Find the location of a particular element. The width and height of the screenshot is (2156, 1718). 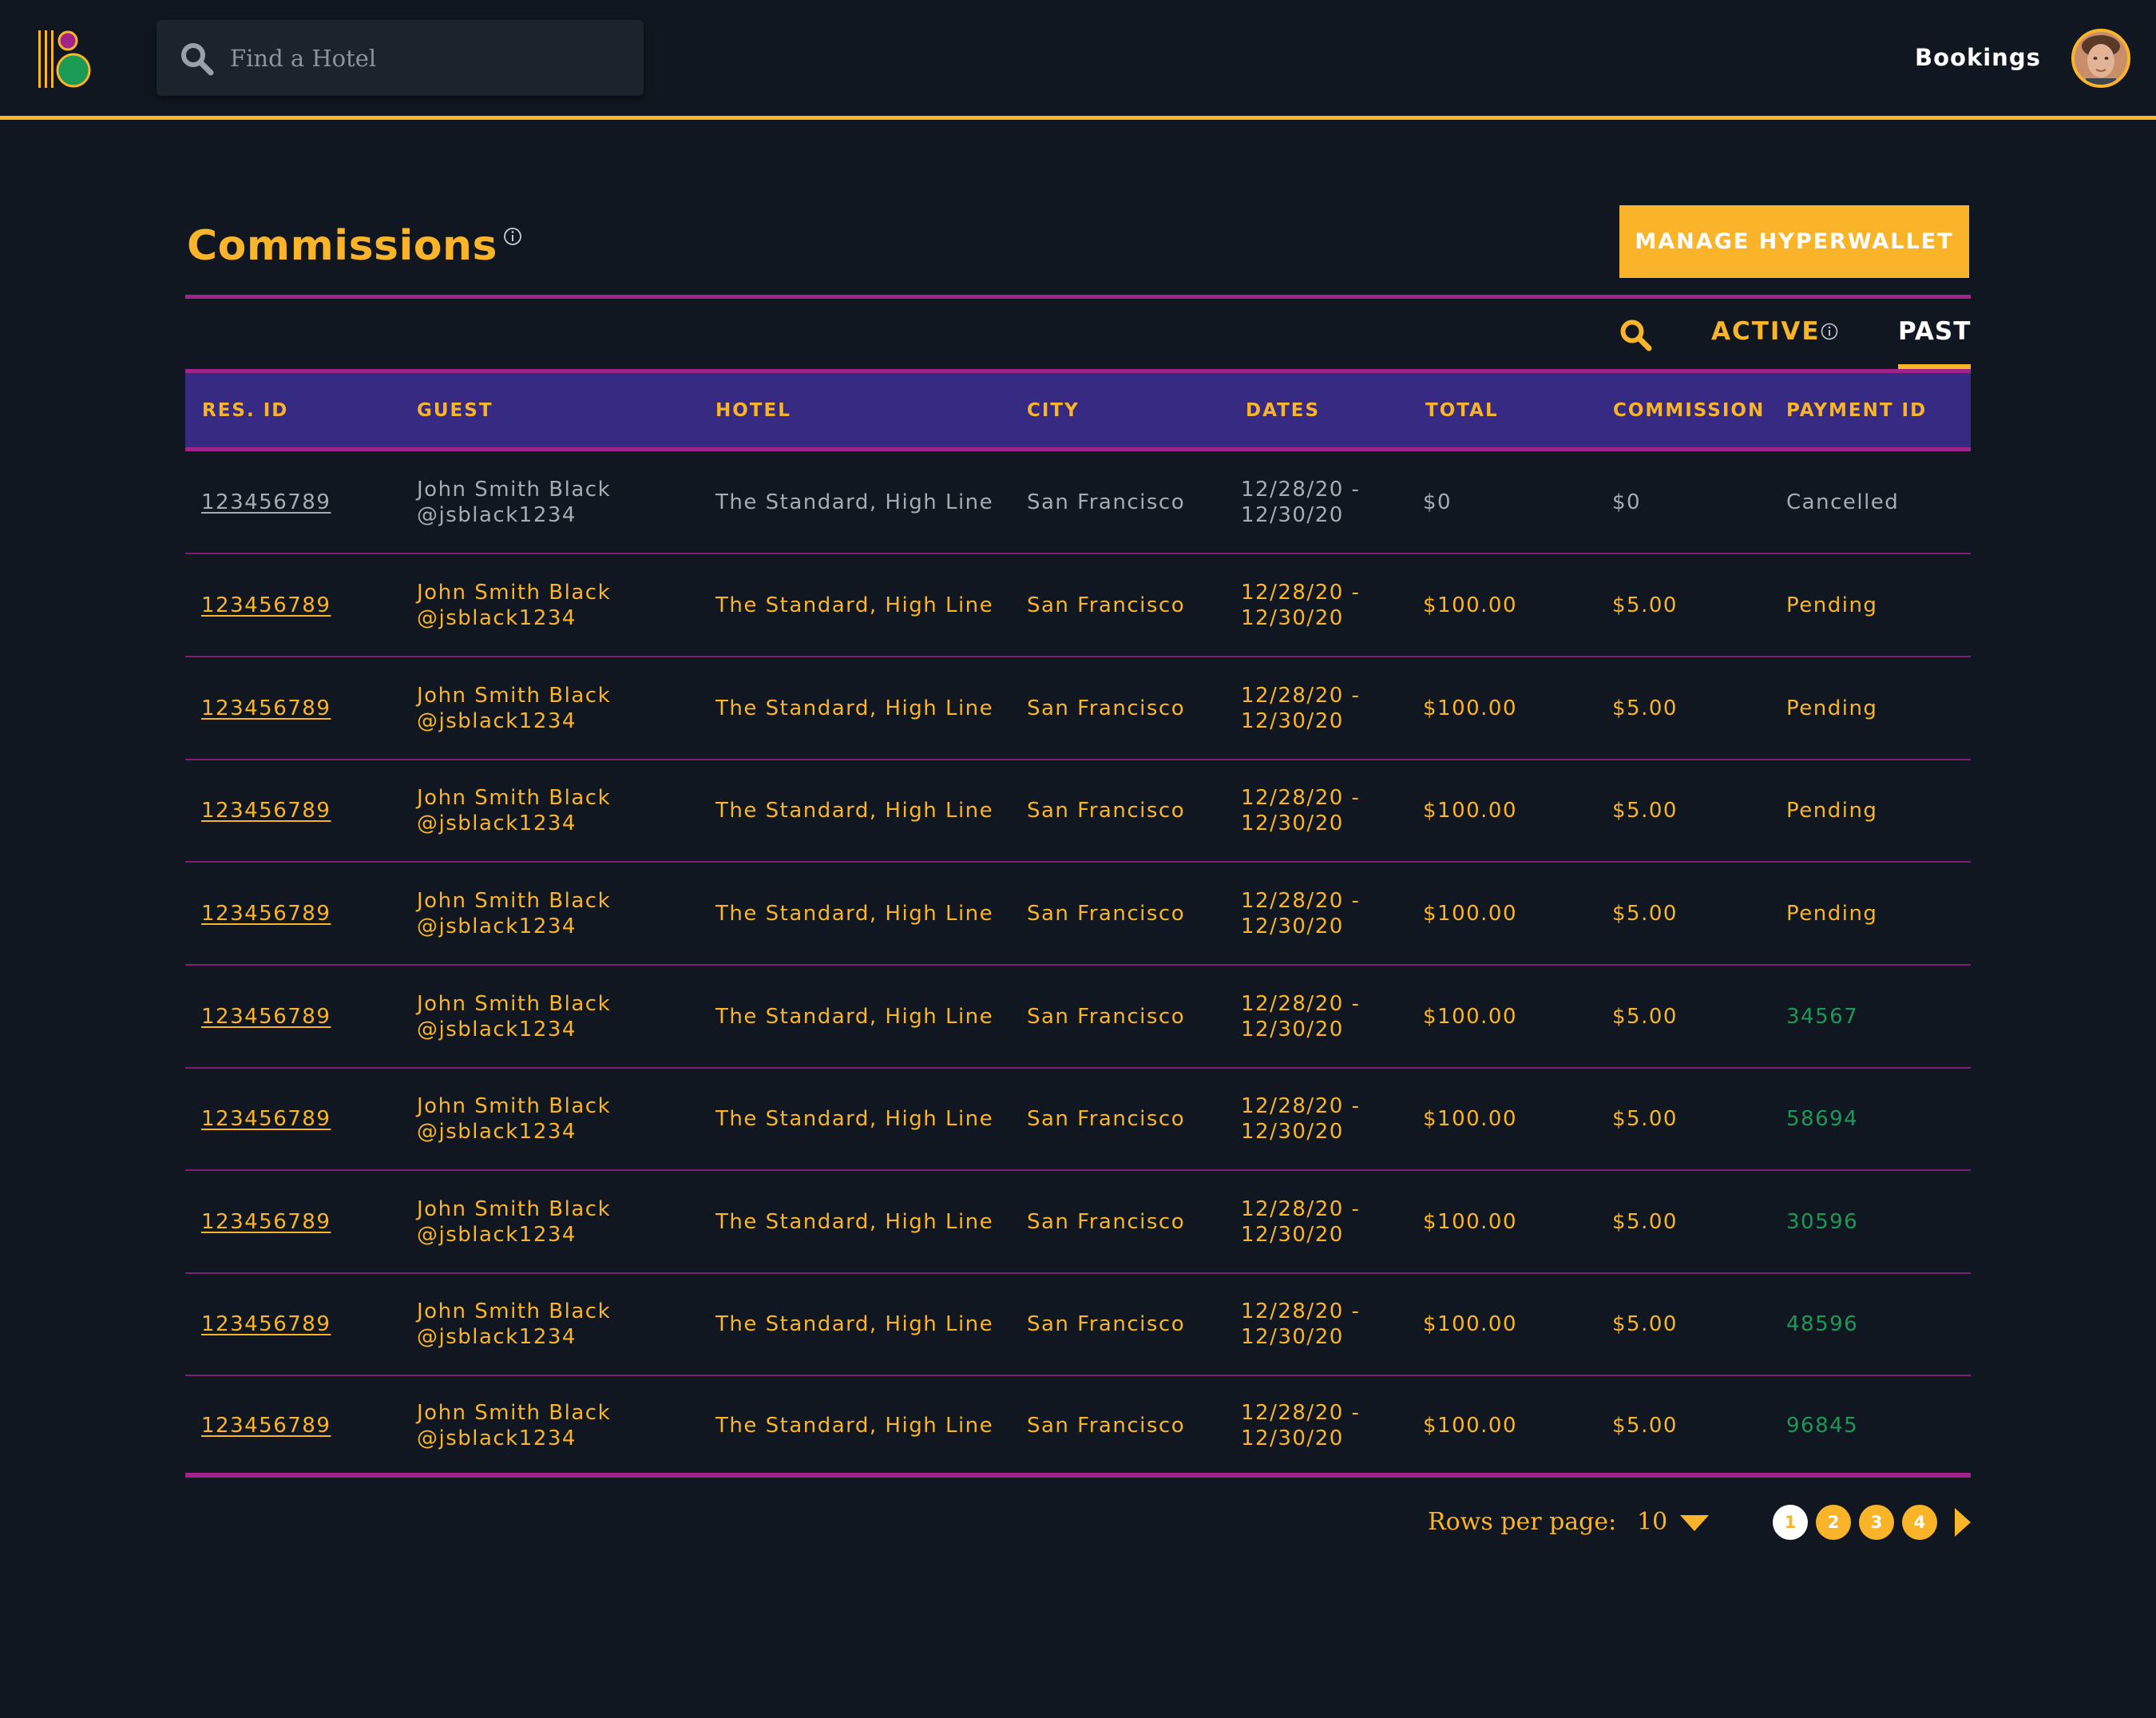

tab-past: PAST is located at coordinates (1934, 331).